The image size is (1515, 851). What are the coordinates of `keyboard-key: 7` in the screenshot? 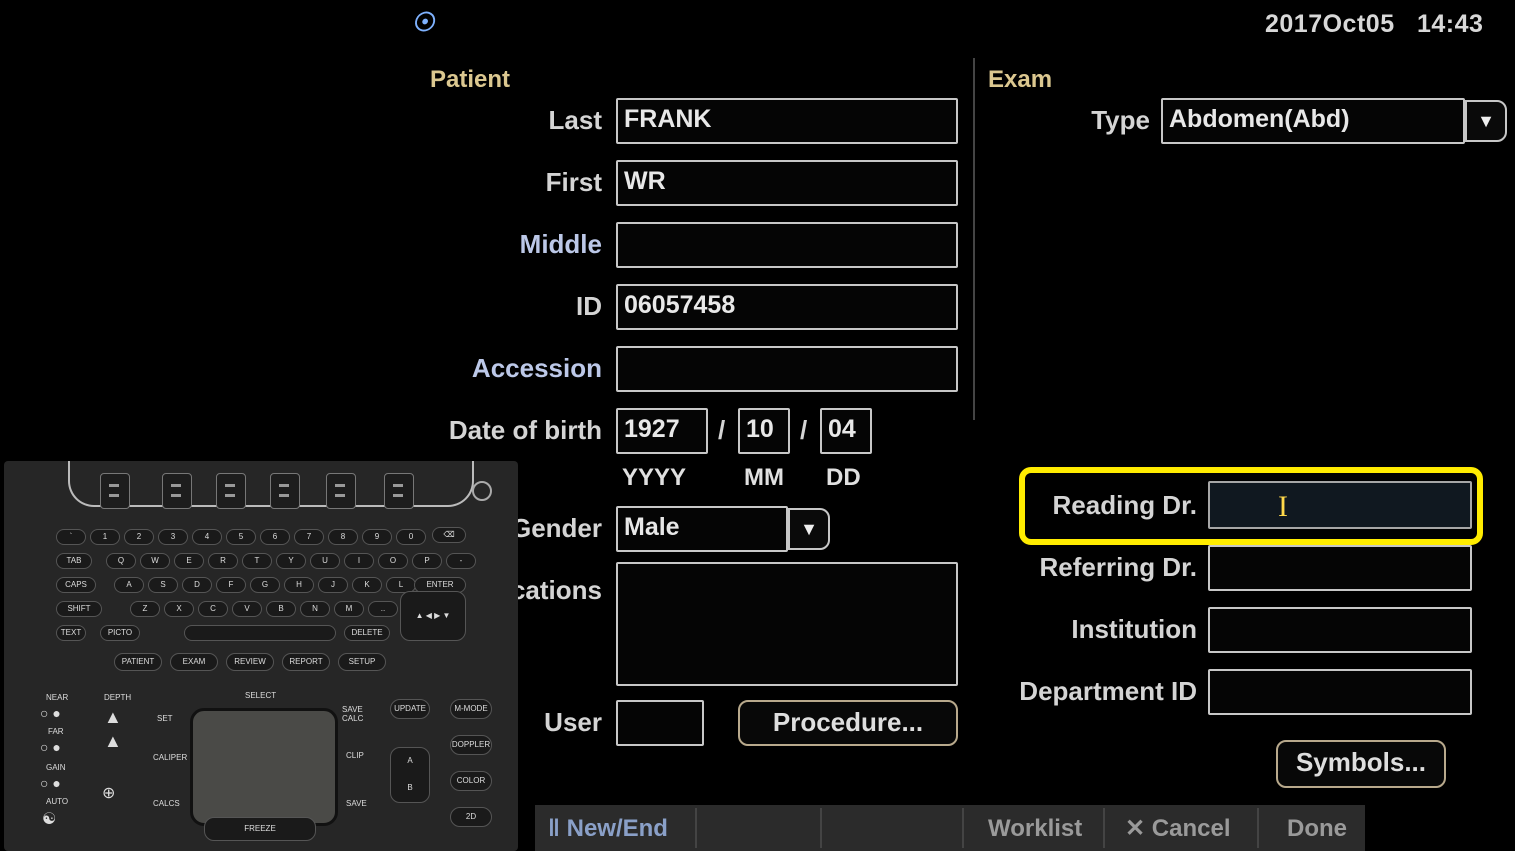 It's located at (309, 537).